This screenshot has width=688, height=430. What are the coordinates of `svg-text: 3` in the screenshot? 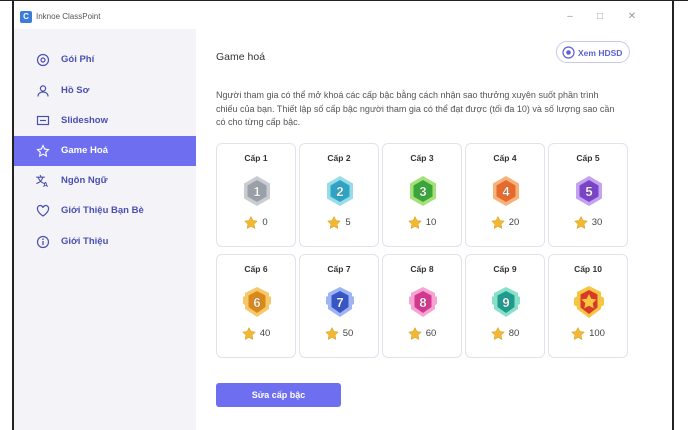 It's located at (422, 191).